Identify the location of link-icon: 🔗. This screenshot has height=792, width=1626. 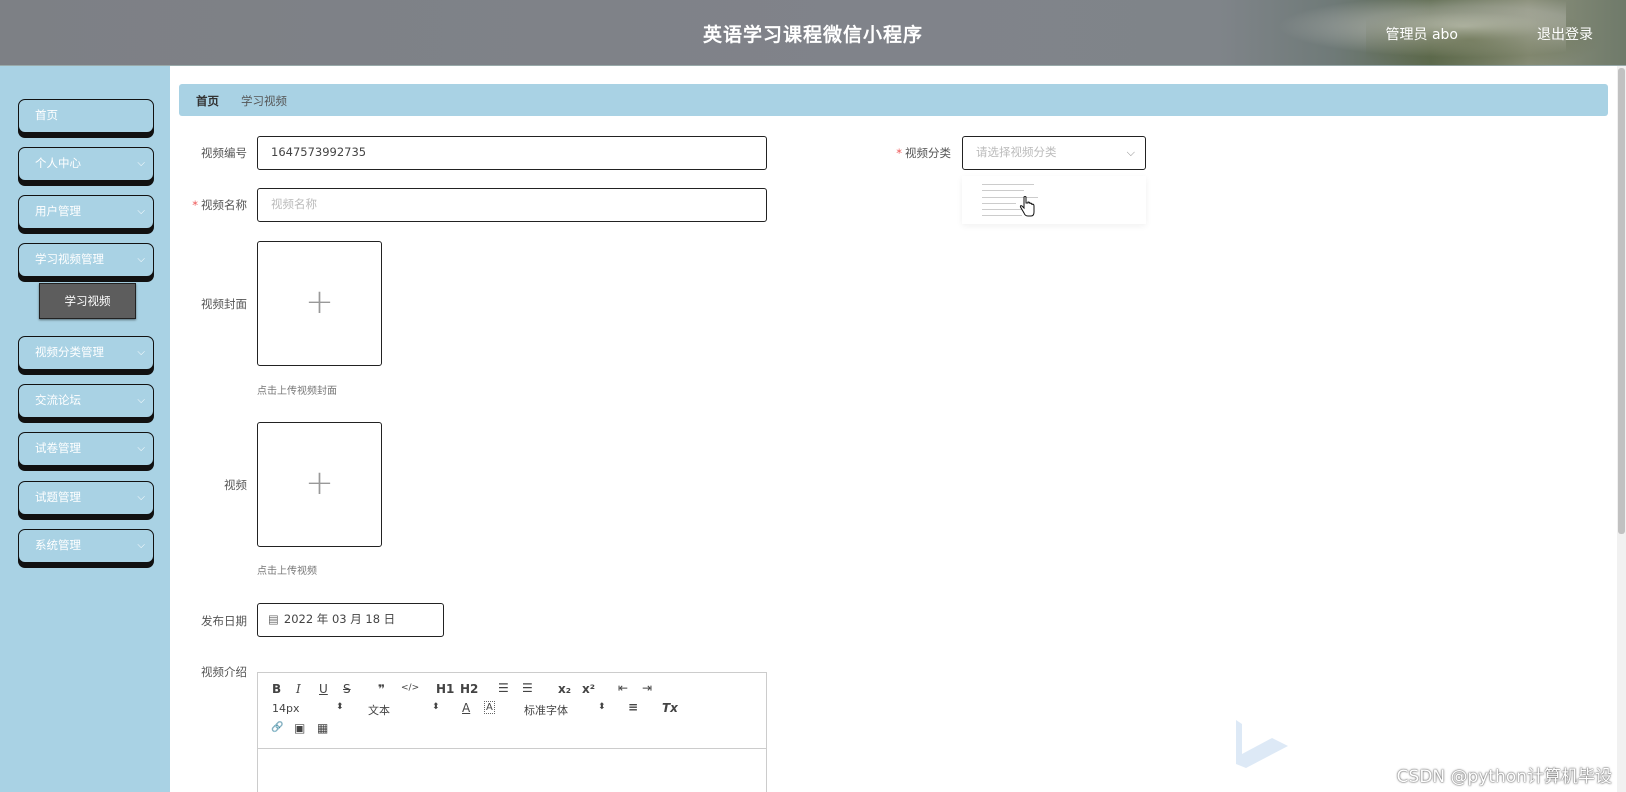
(277, 727).